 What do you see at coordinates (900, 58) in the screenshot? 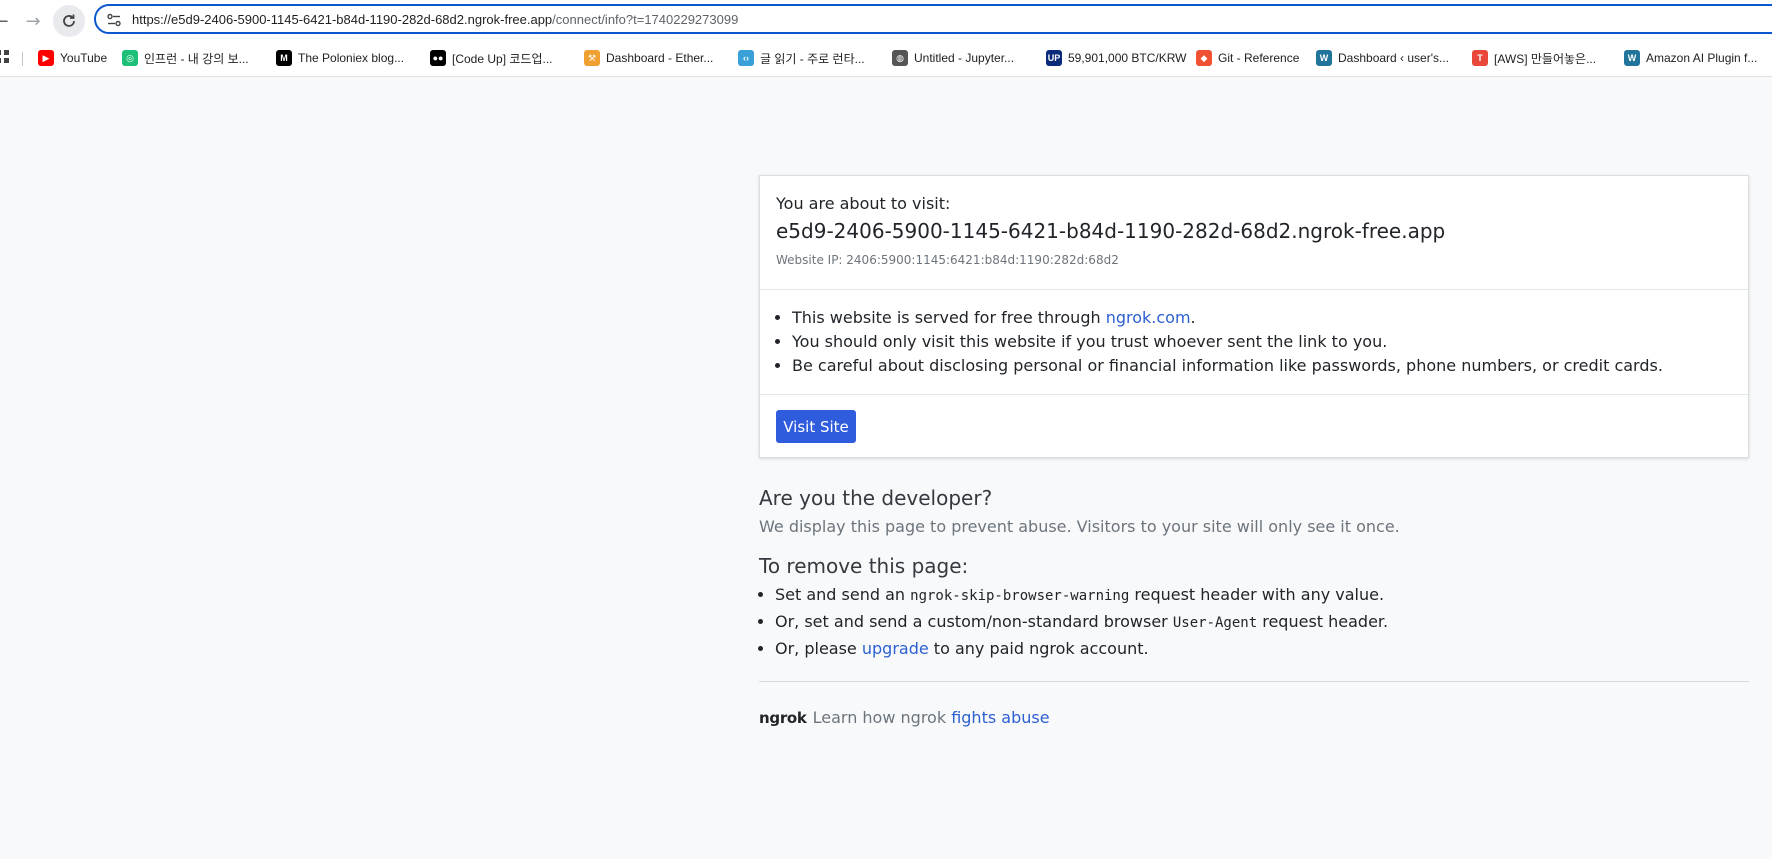
I see `globe-icon: ◍` at bounding box center [900, 58].